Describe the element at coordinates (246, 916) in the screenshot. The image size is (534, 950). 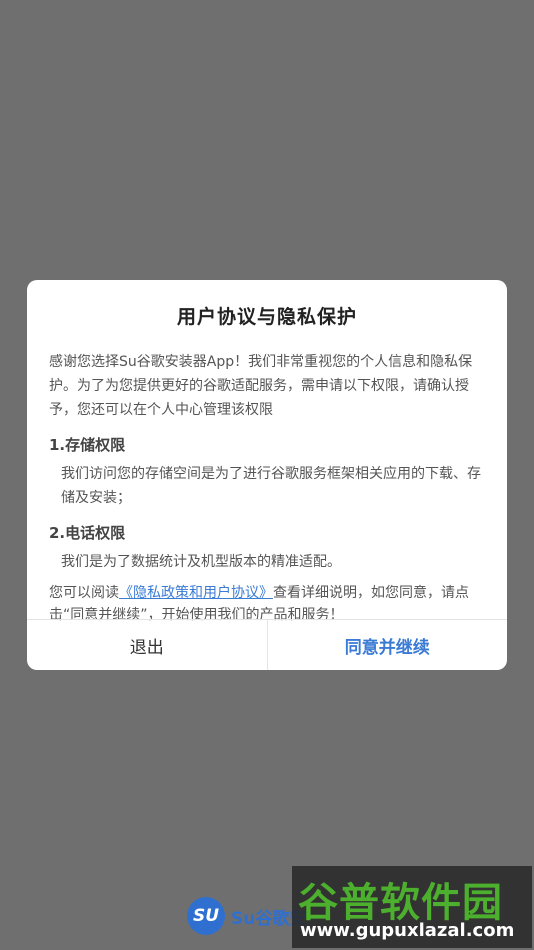
I see `app-brand: SU Su谷歌安` at that location.